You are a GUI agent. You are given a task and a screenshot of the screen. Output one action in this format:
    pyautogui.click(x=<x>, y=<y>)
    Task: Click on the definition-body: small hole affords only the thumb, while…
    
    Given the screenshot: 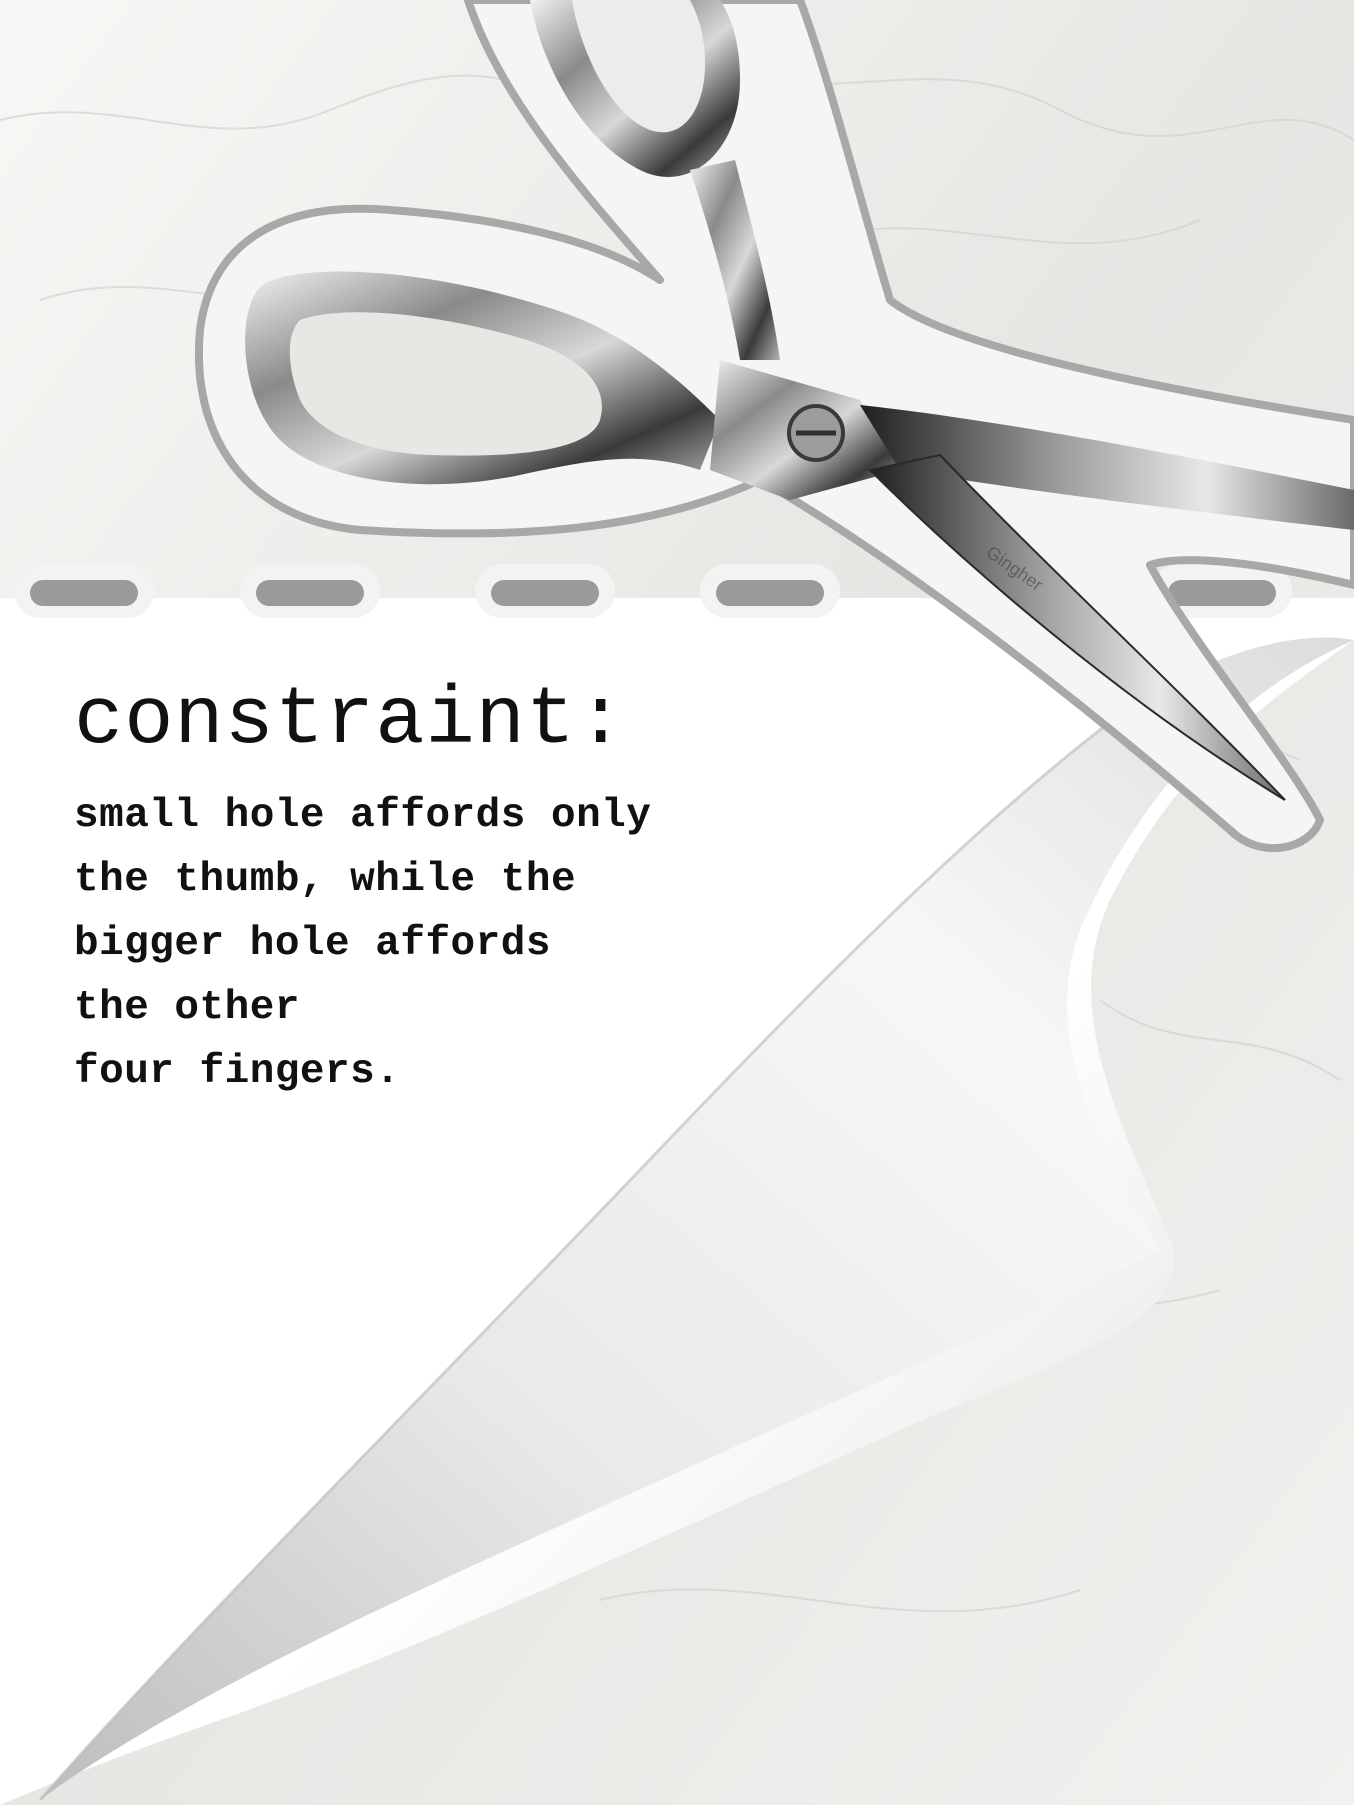 What is the action you would take?
    pyautogui.click(x=363, y=944)
    